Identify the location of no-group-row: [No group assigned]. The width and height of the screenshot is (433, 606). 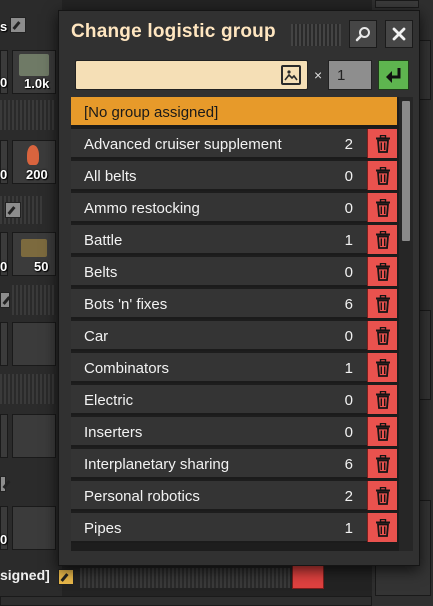
(234, 112).